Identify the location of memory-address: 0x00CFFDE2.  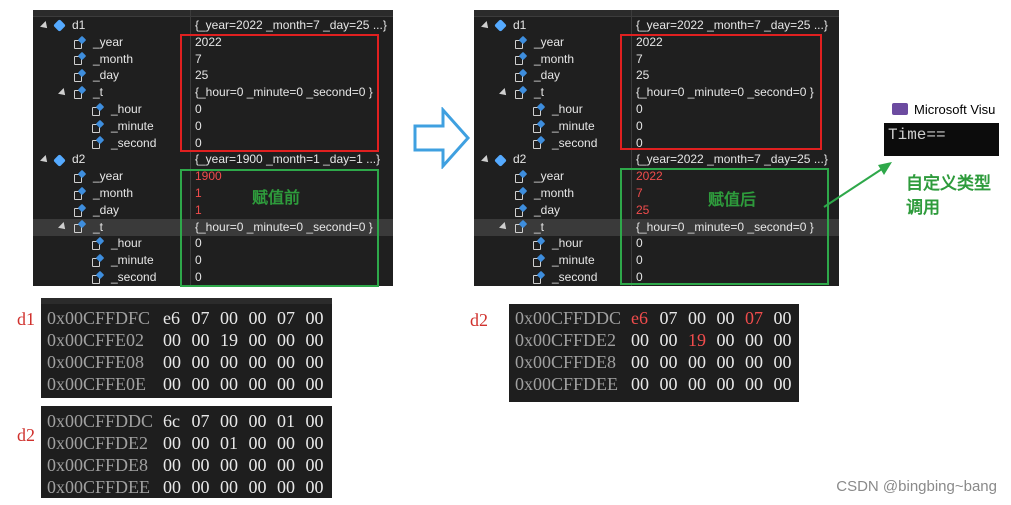
(566, 340).